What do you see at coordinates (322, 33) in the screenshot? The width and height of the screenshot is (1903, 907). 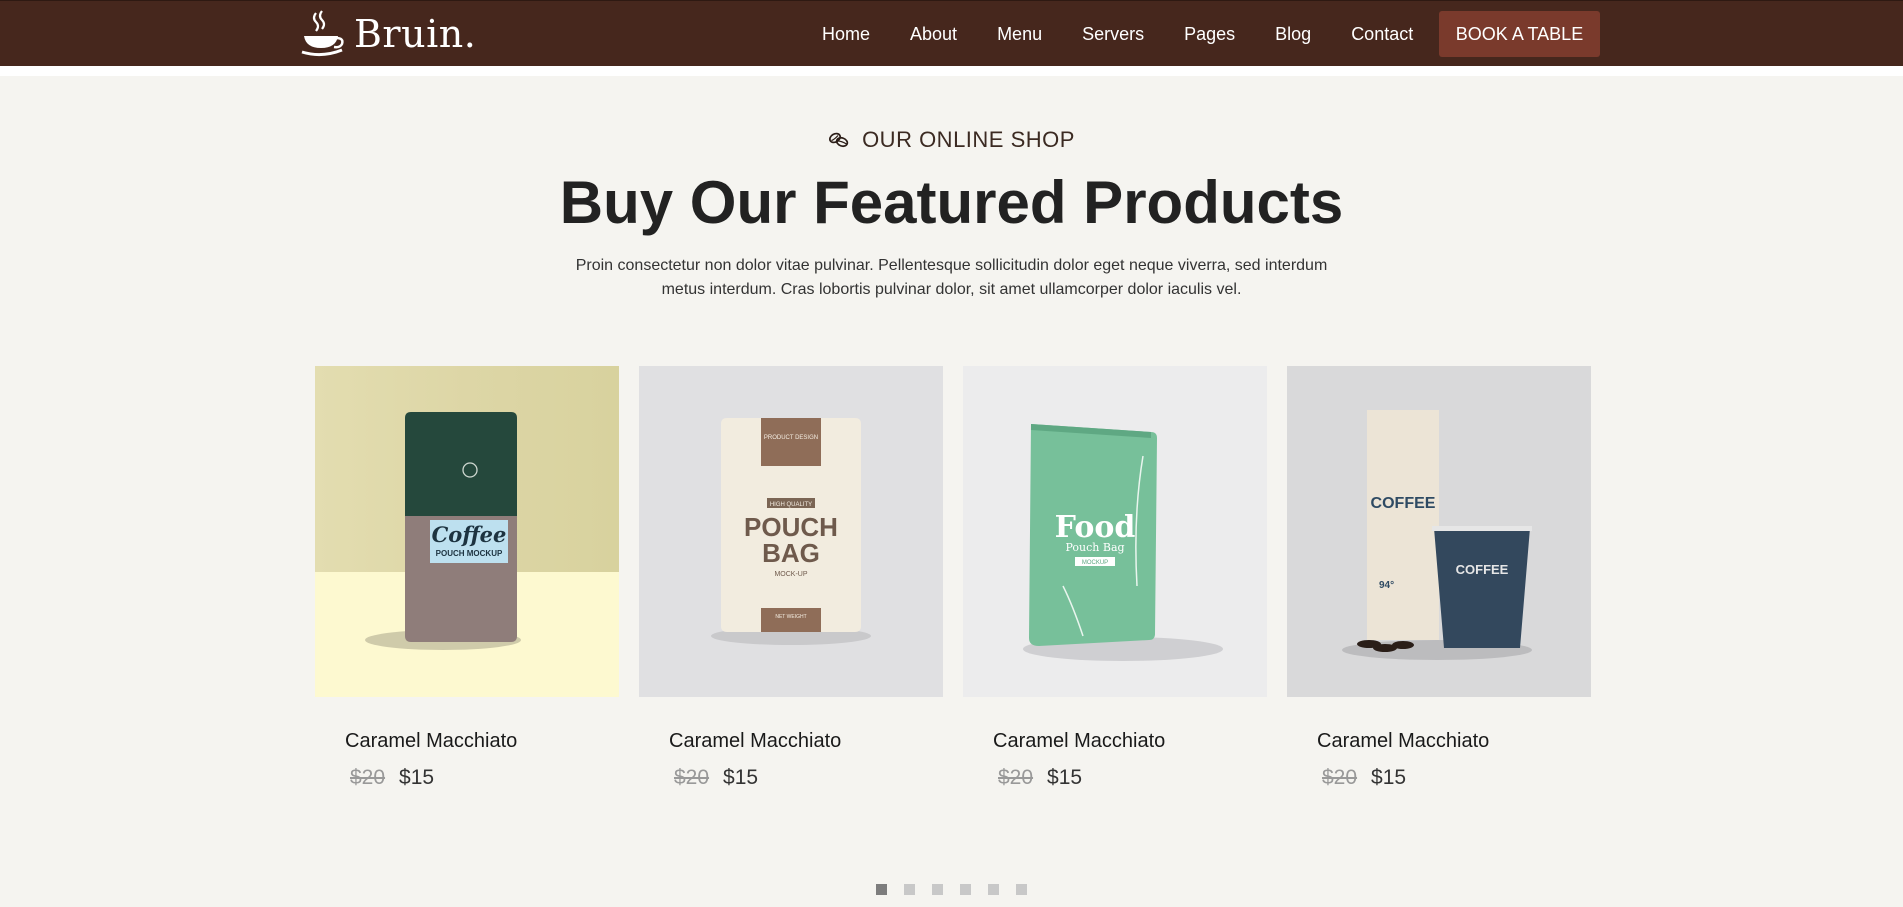 I see `coffee-cup-logo-icon` at bounding box center [322, 33].